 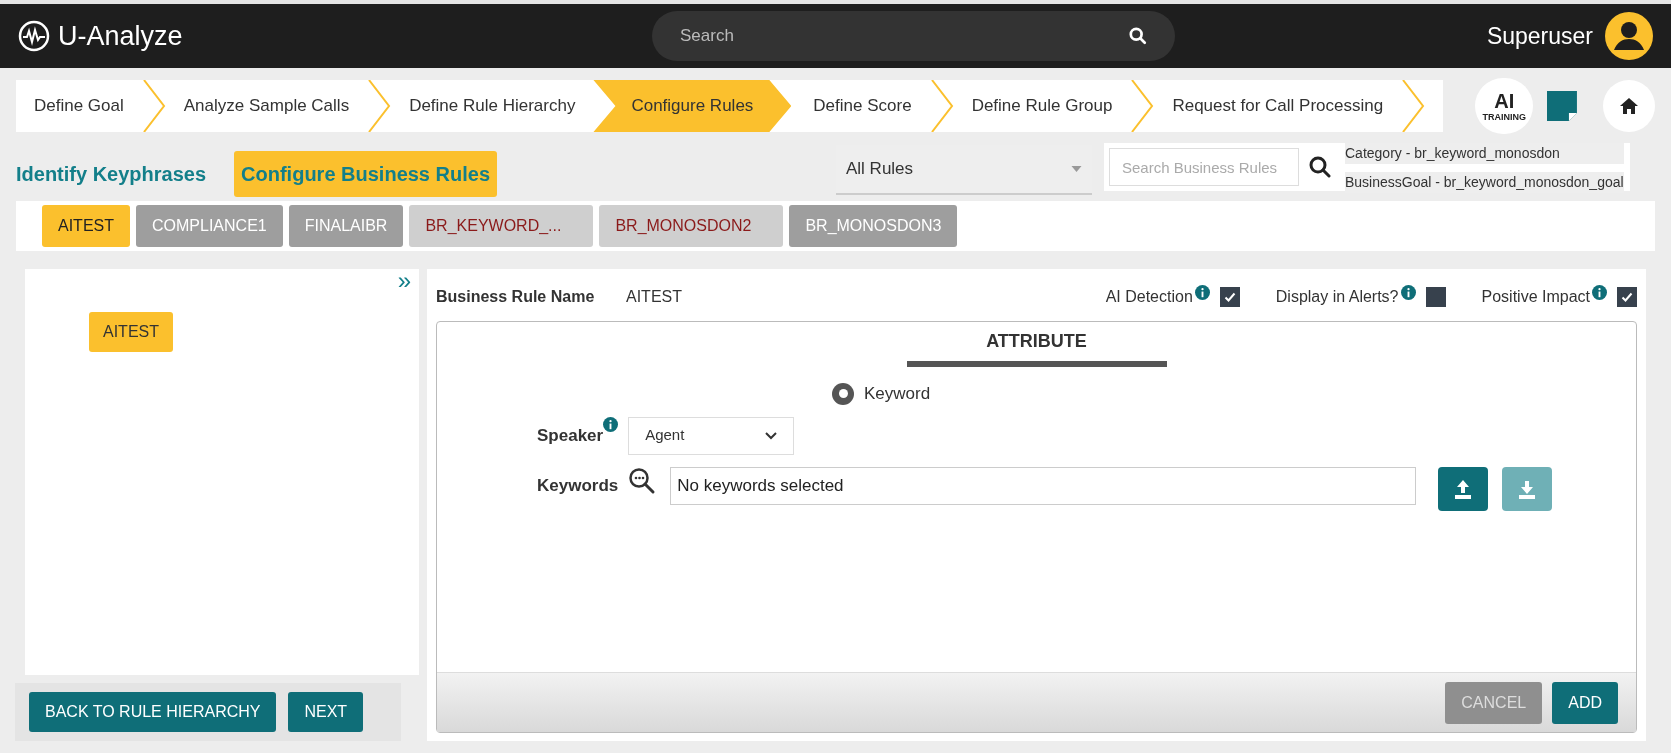 I want to click on rule-name: AITEST, so click(x=654, y=297).